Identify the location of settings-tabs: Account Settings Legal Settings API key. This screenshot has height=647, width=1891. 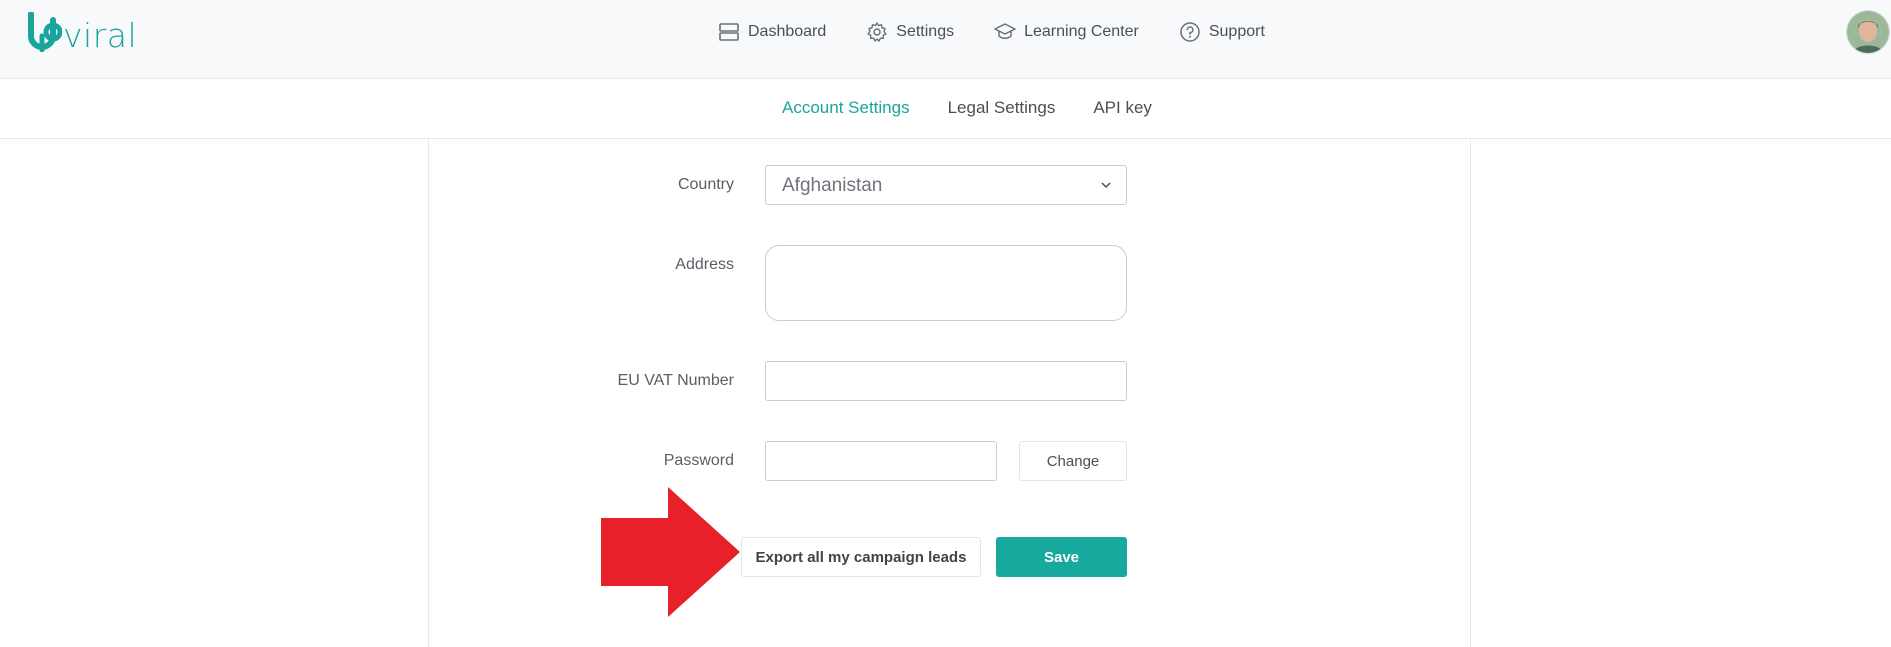
(986, 108).